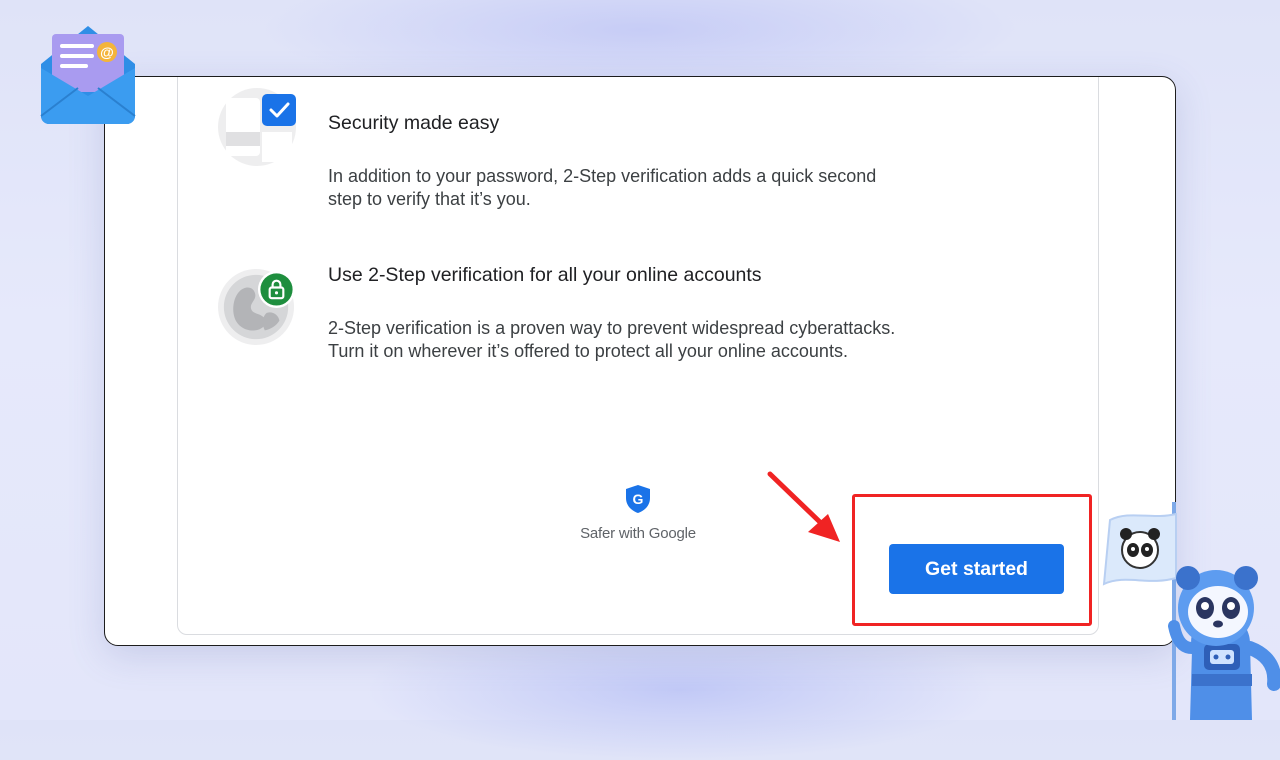 The image size is (1280, 760). I want to click on checkbox-icon, so click(257, 127).